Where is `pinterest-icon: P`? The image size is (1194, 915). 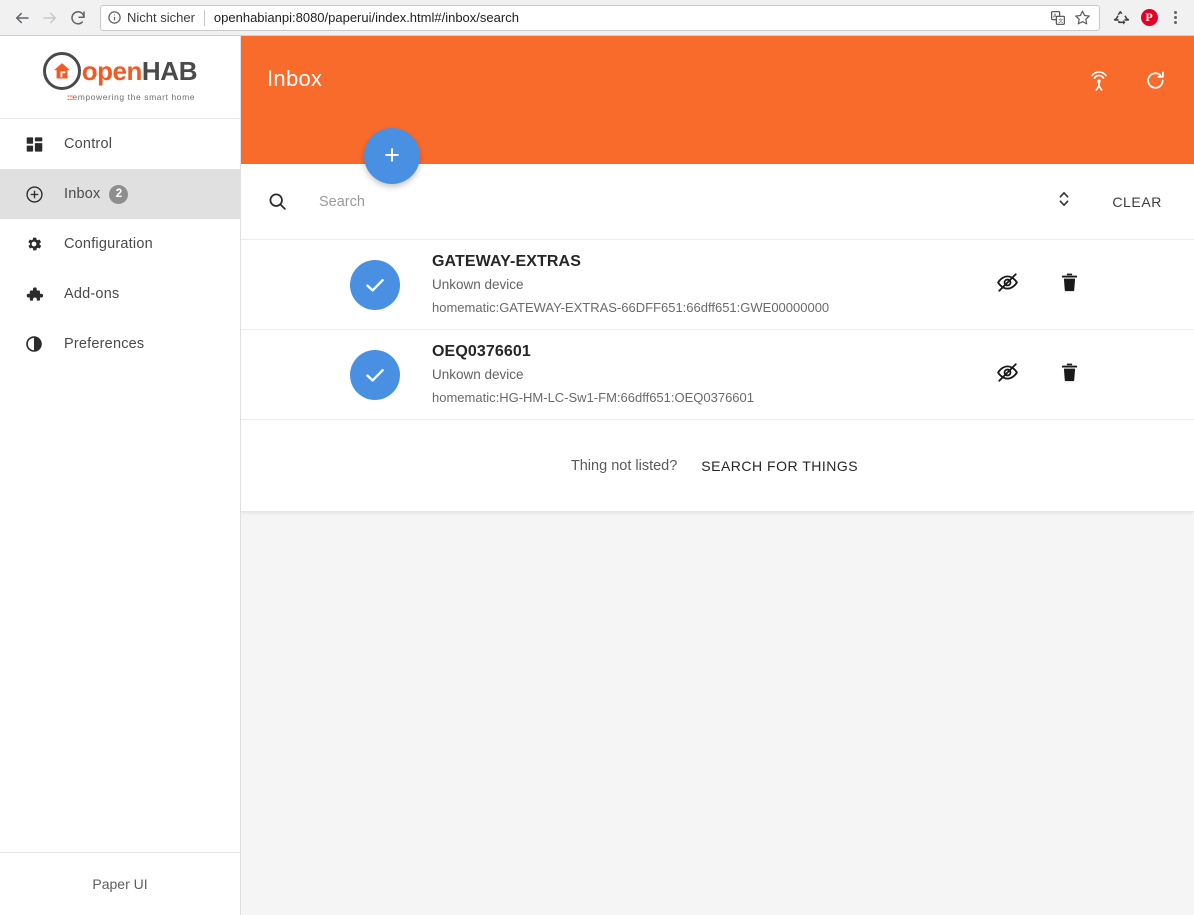 pinterest-icon: P is located at coordinates (1149, 17).